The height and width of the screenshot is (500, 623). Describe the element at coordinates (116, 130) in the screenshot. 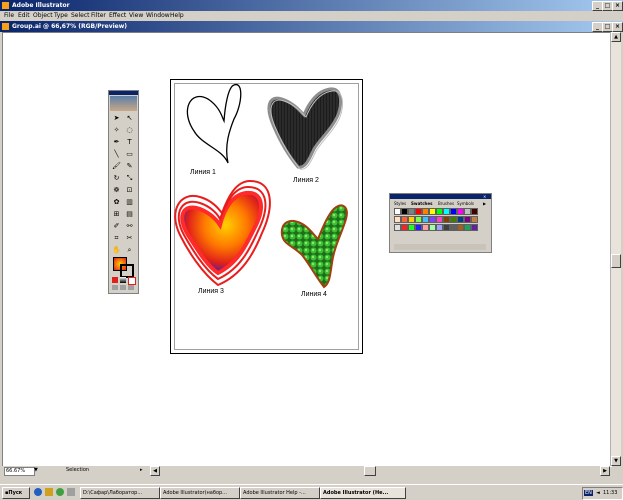

I see `magic-wand-tool-icon: ✧` at that location.